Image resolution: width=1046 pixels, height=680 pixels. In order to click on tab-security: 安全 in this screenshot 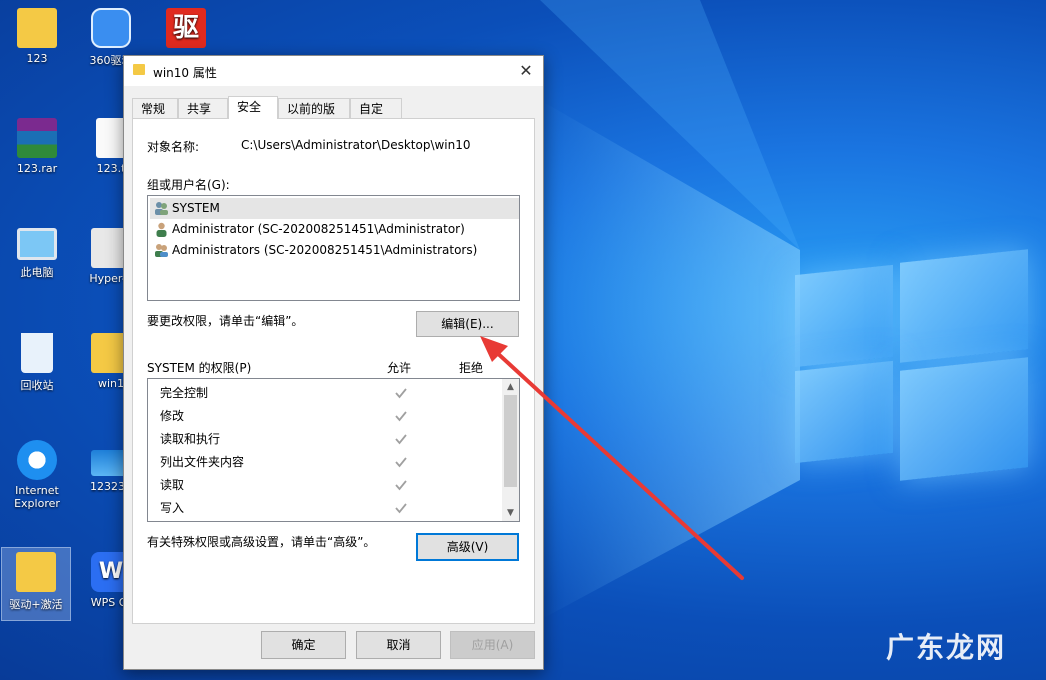, I will do `click(253, 107)`.